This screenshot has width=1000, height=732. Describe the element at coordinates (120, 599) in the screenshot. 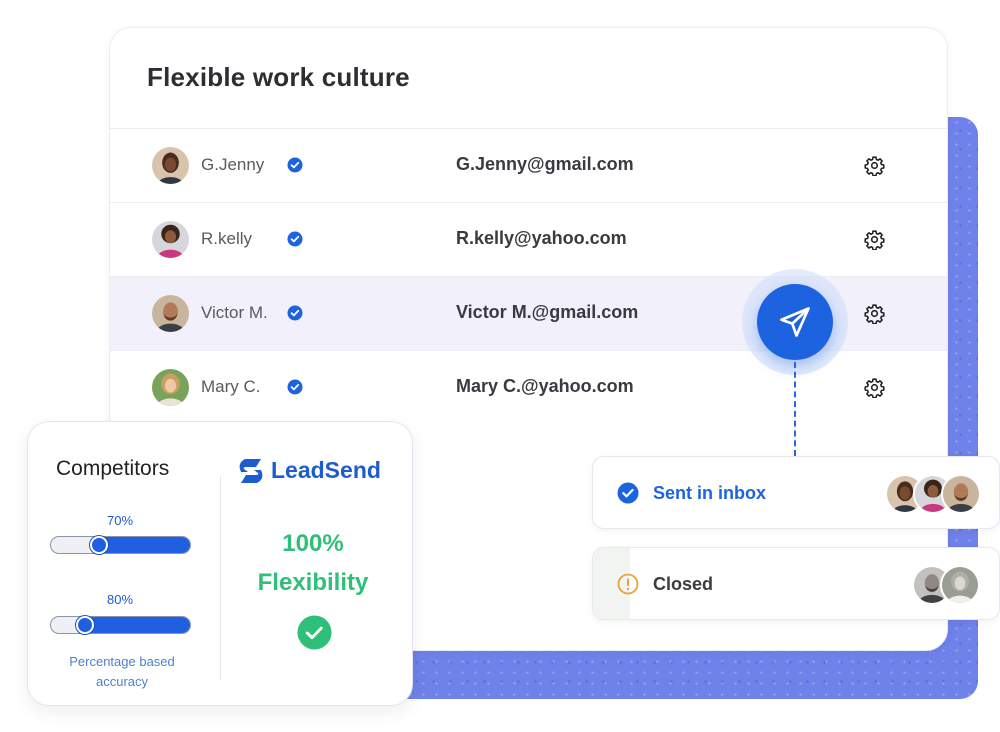

I see `bar-percent-label: 80%` at that location.